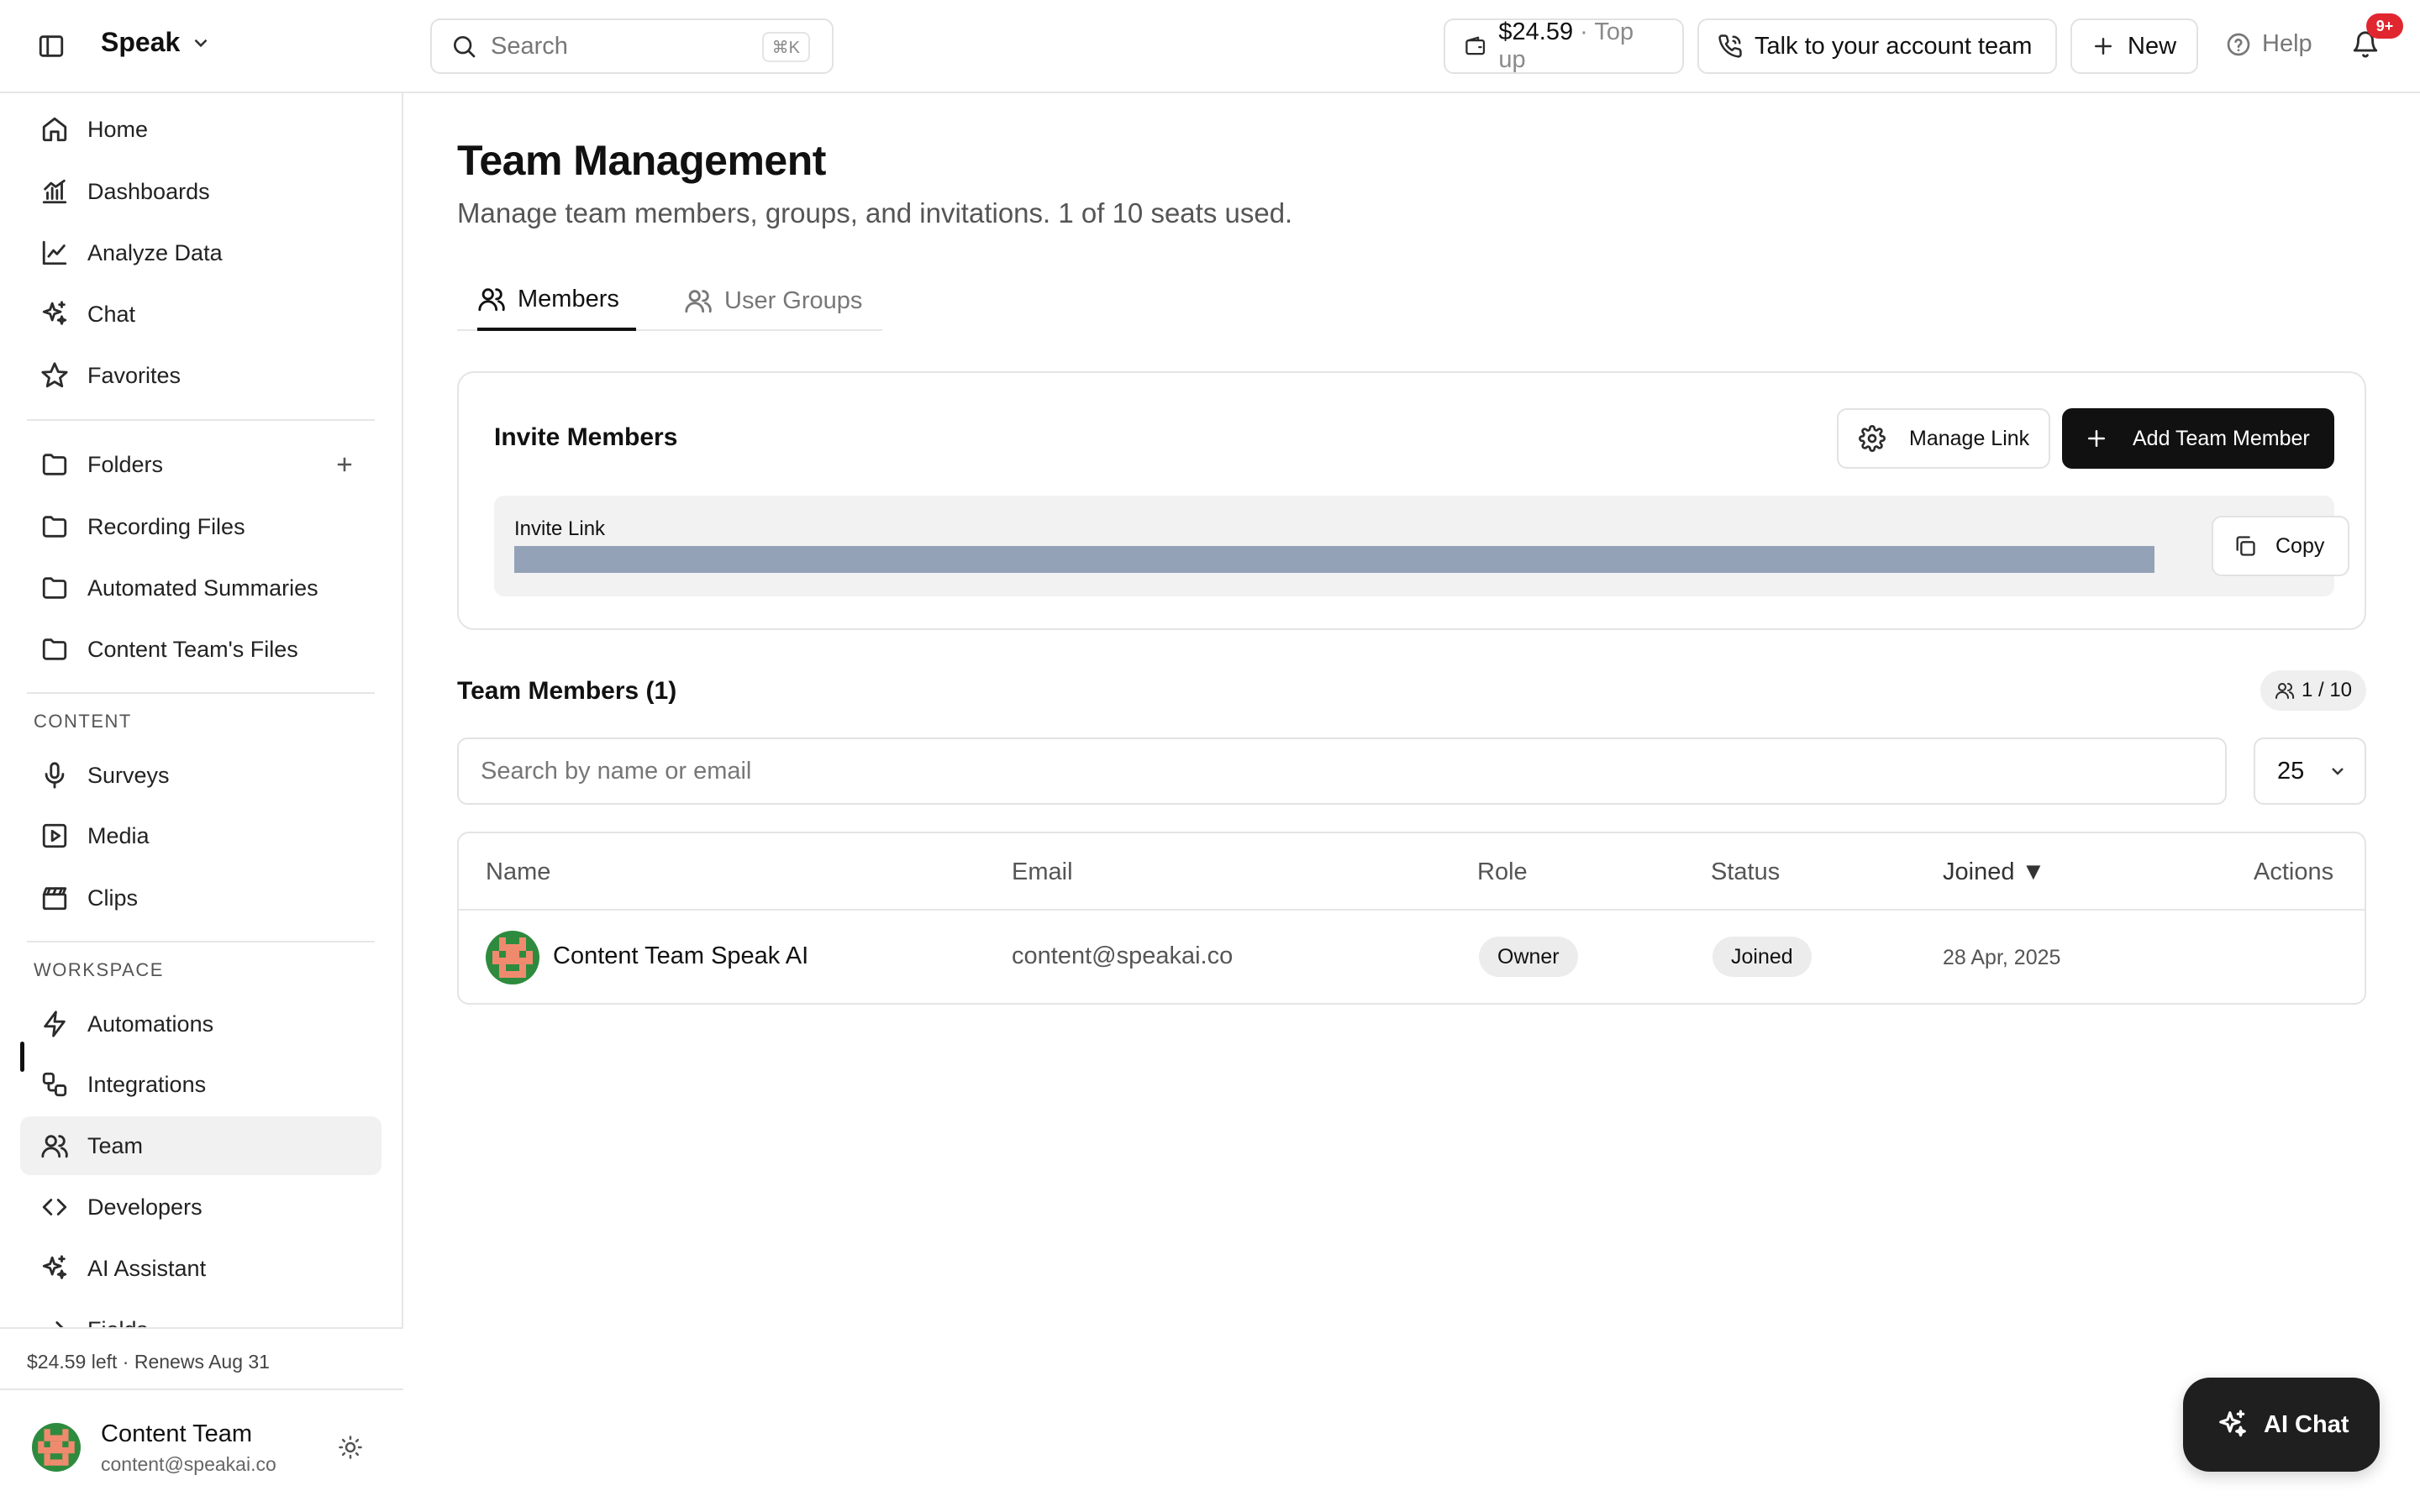  Describe the element at coordinates (22, 1057) in the screenshot. I see `active-item-indicator` at that location.